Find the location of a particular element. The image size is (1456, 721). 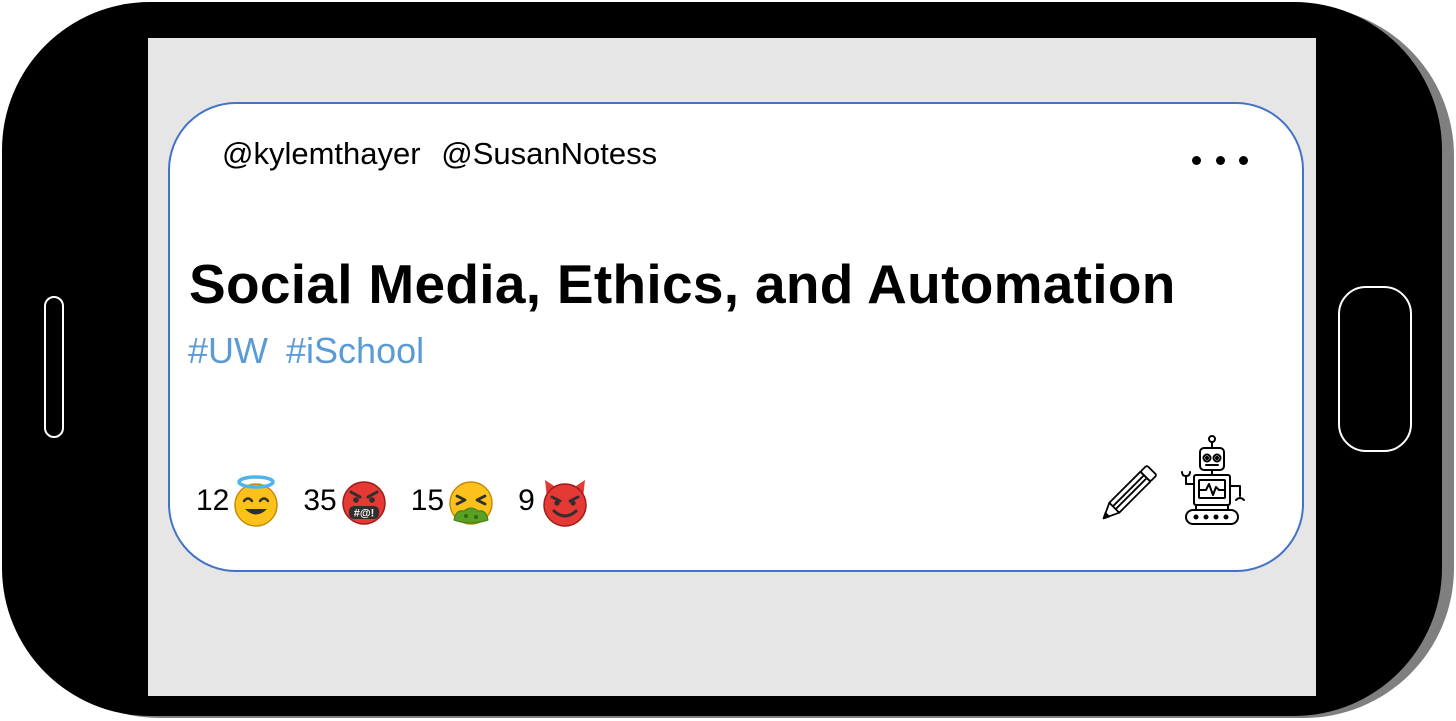

hashtag-link: #UW is located at coordinates (228, 350).